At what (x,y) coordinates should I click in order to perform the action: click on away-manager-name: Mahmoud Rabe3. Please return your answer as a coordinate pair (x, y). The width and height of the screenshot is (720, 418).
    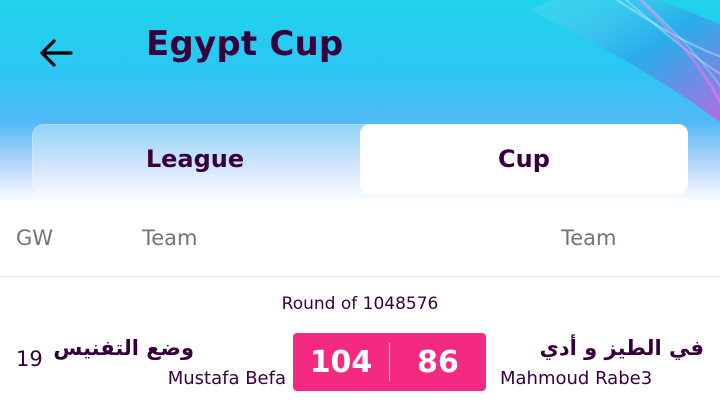
    Looking at the image, I should click on (576, 378).